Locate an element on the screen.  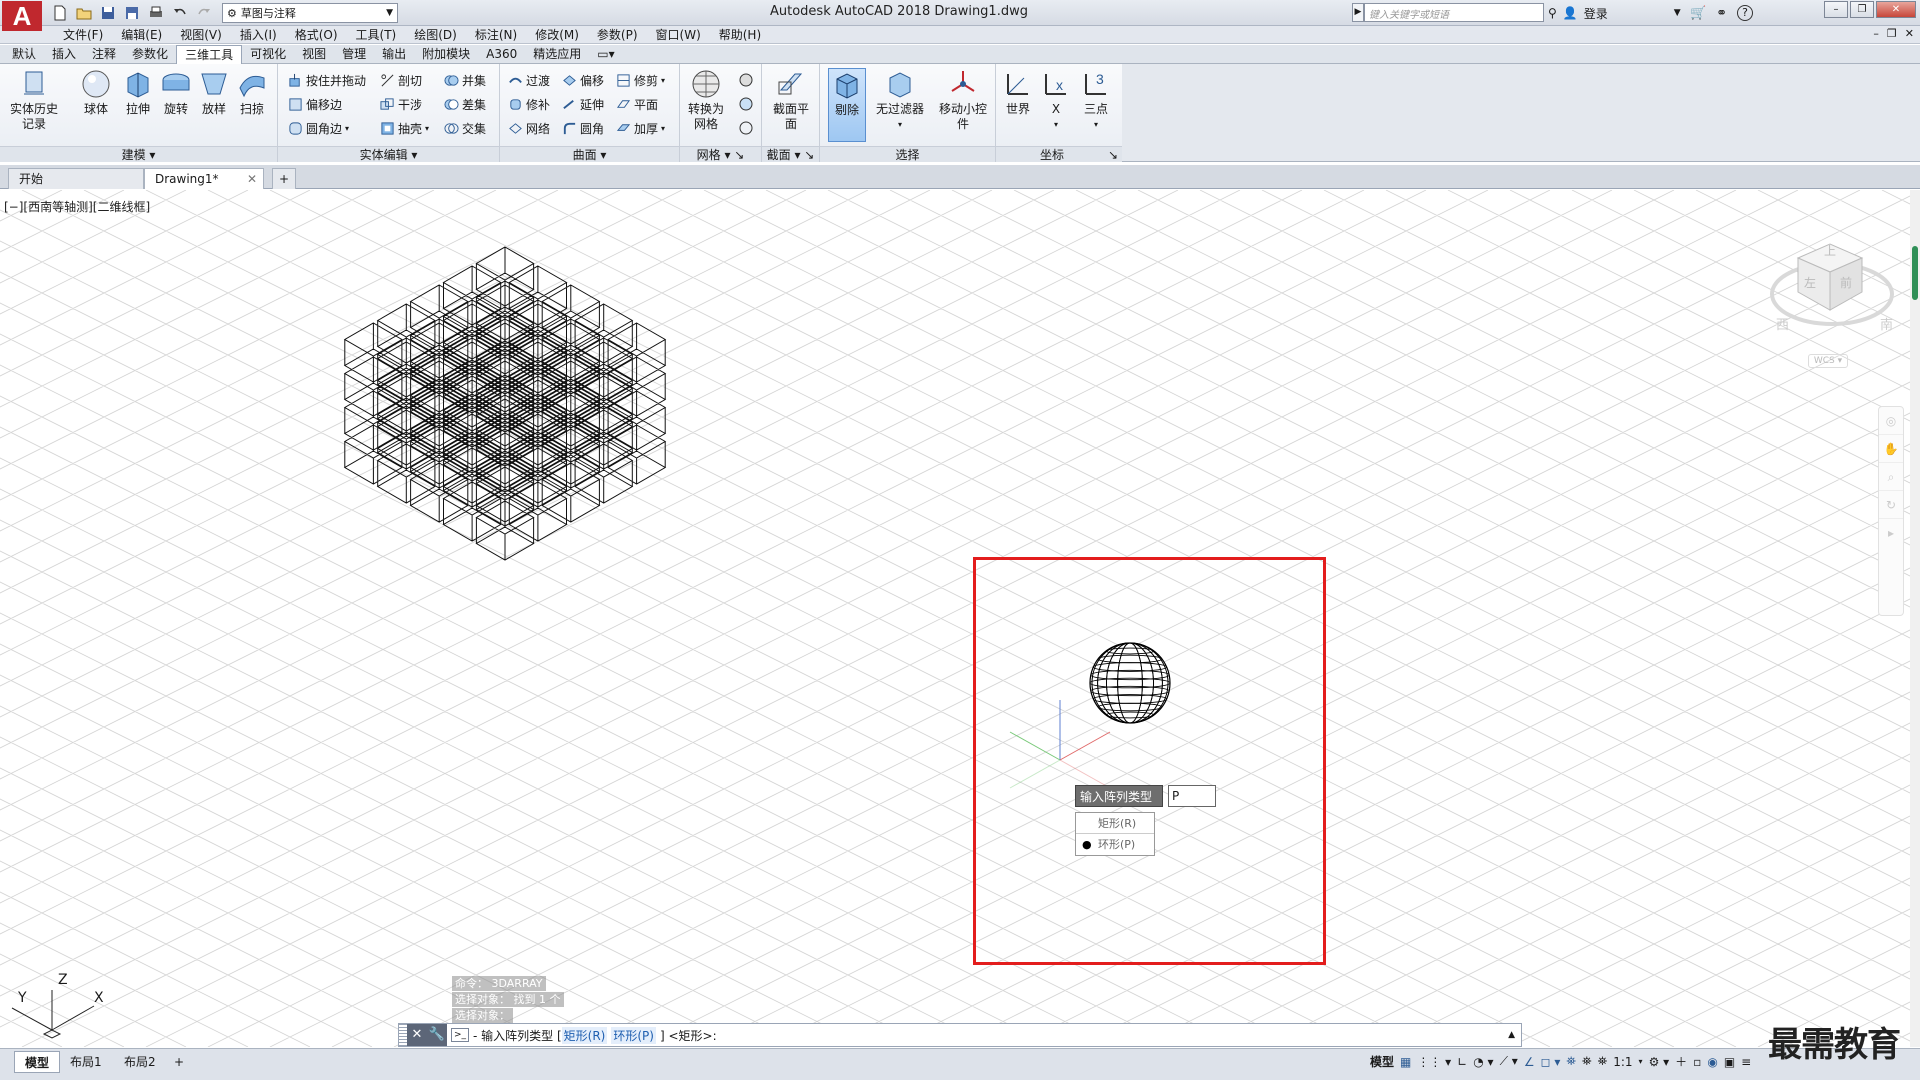
minimize-button: – is located at coordinates (1836, 9).